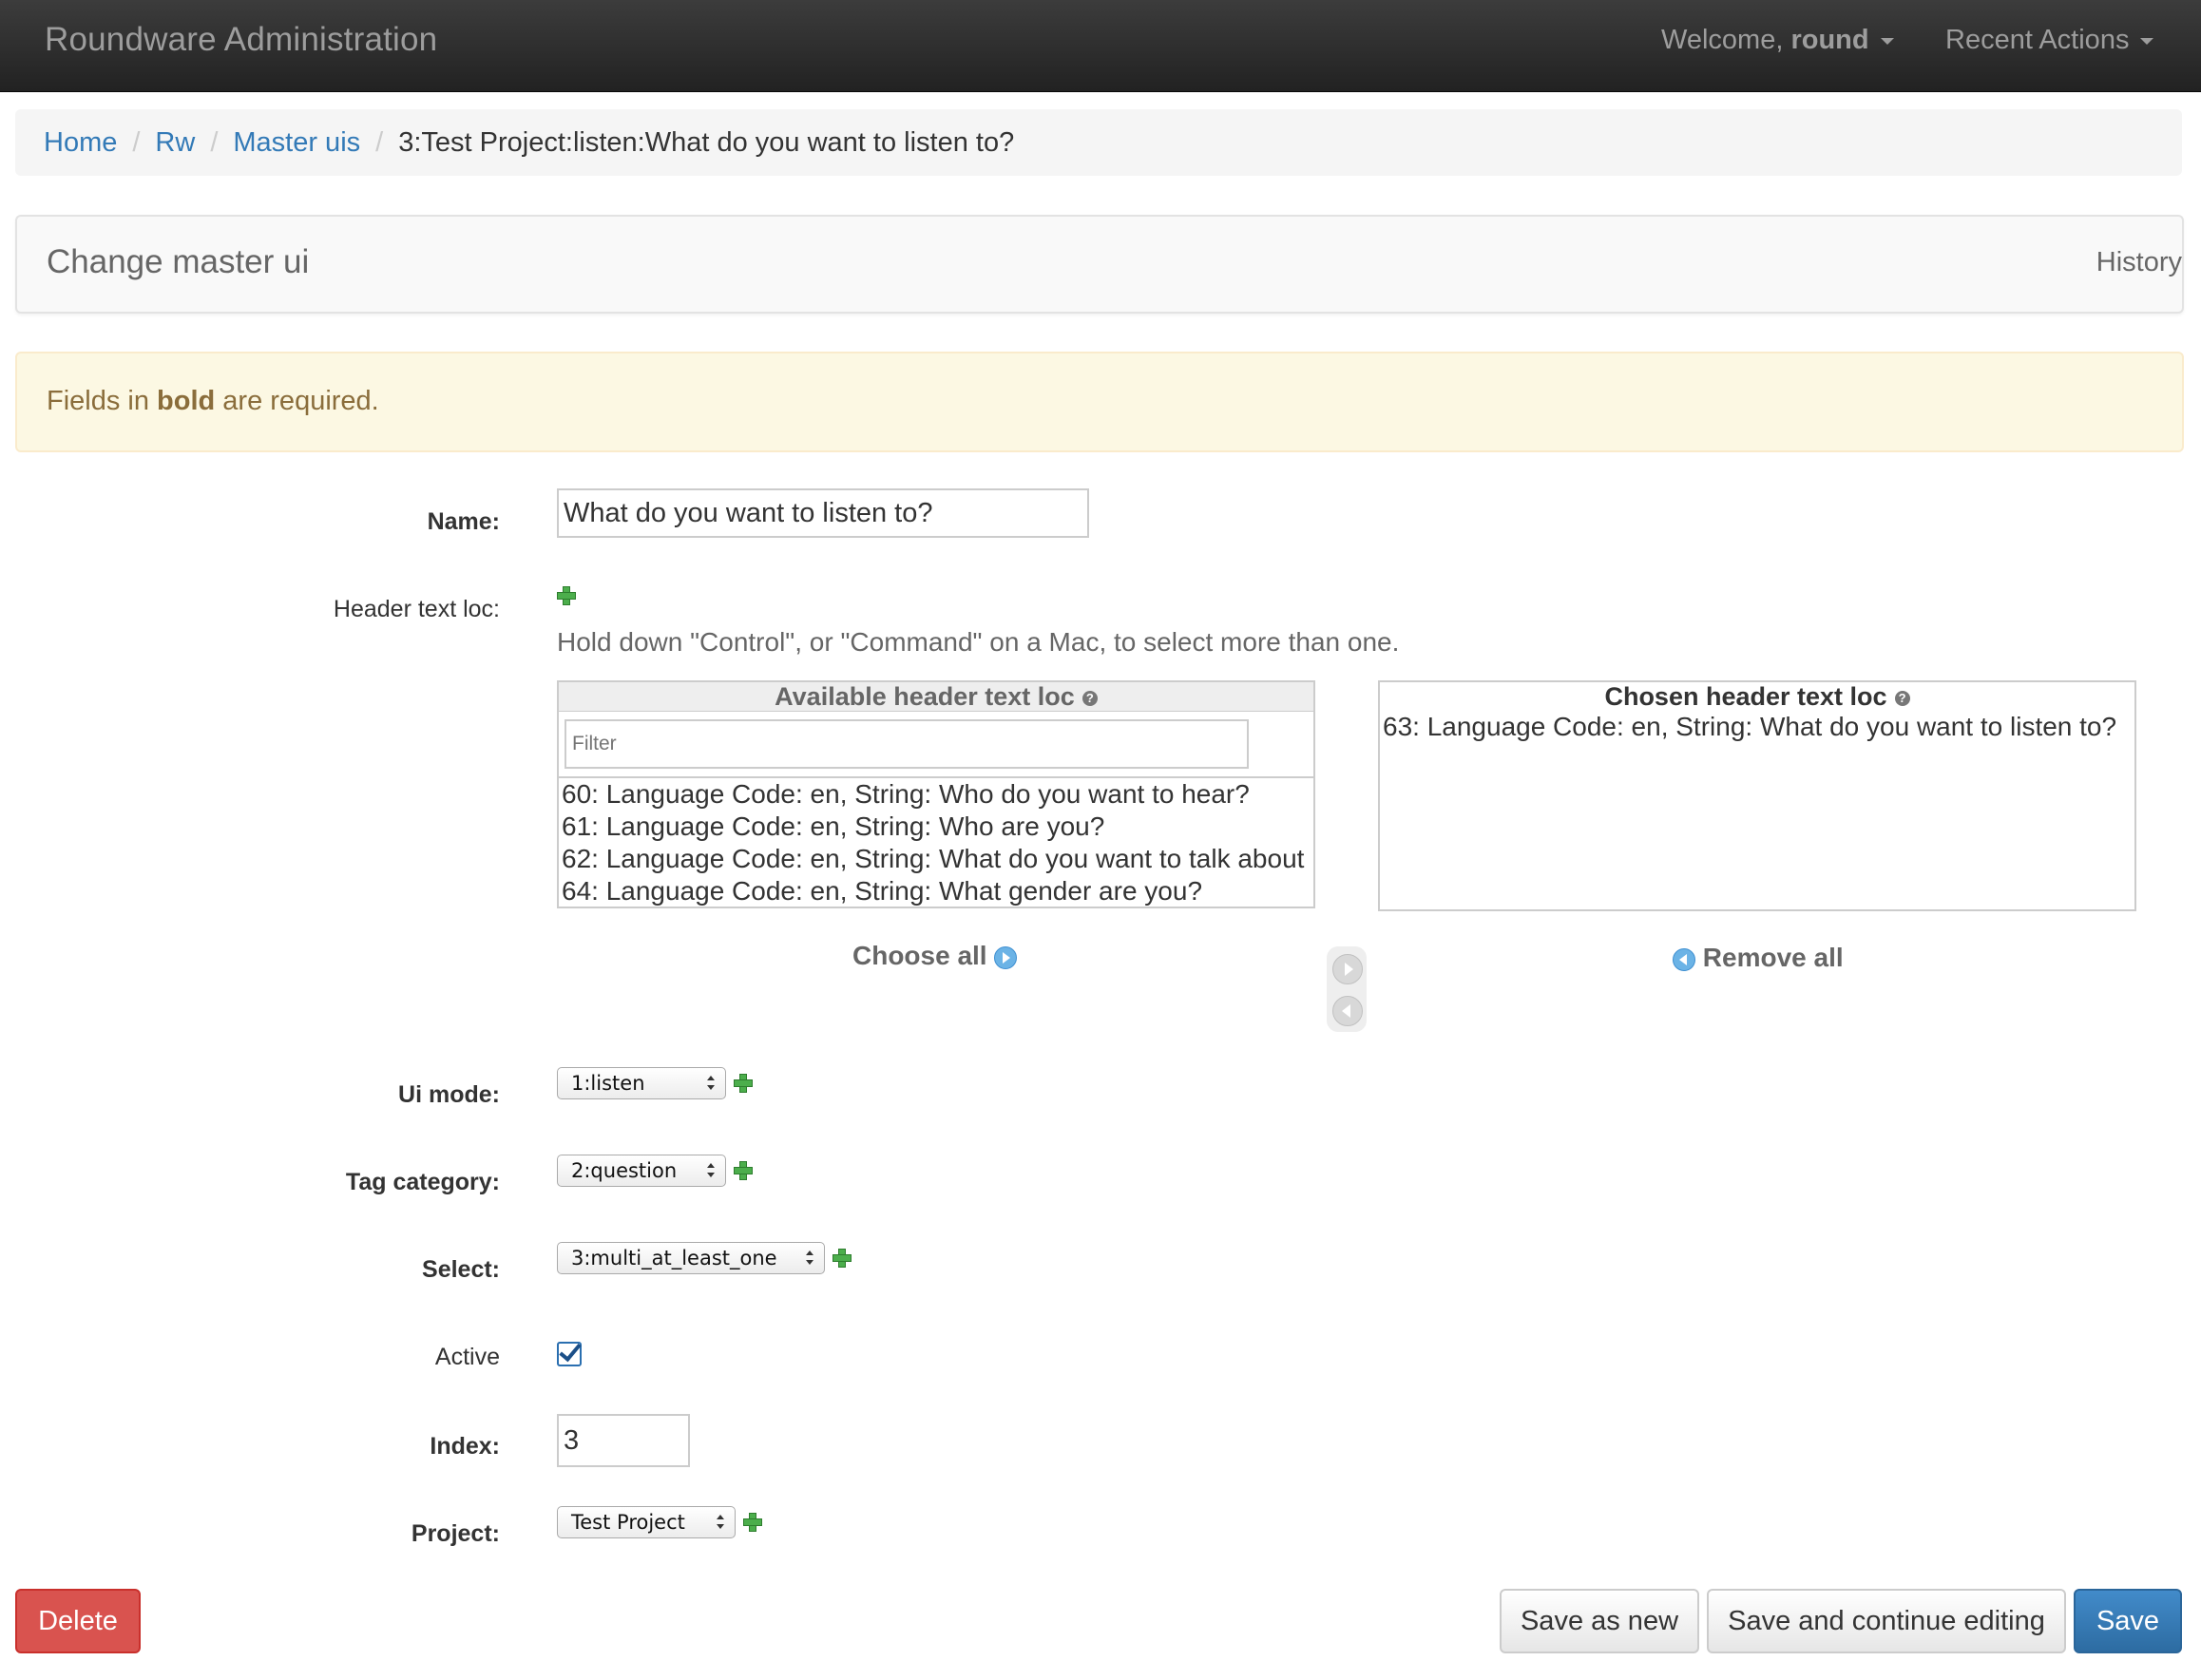  What do you see at coordinates (102, 401) in the screenshot?
I see `alert-prefix: Fields in` at bounding box center [102, 401].